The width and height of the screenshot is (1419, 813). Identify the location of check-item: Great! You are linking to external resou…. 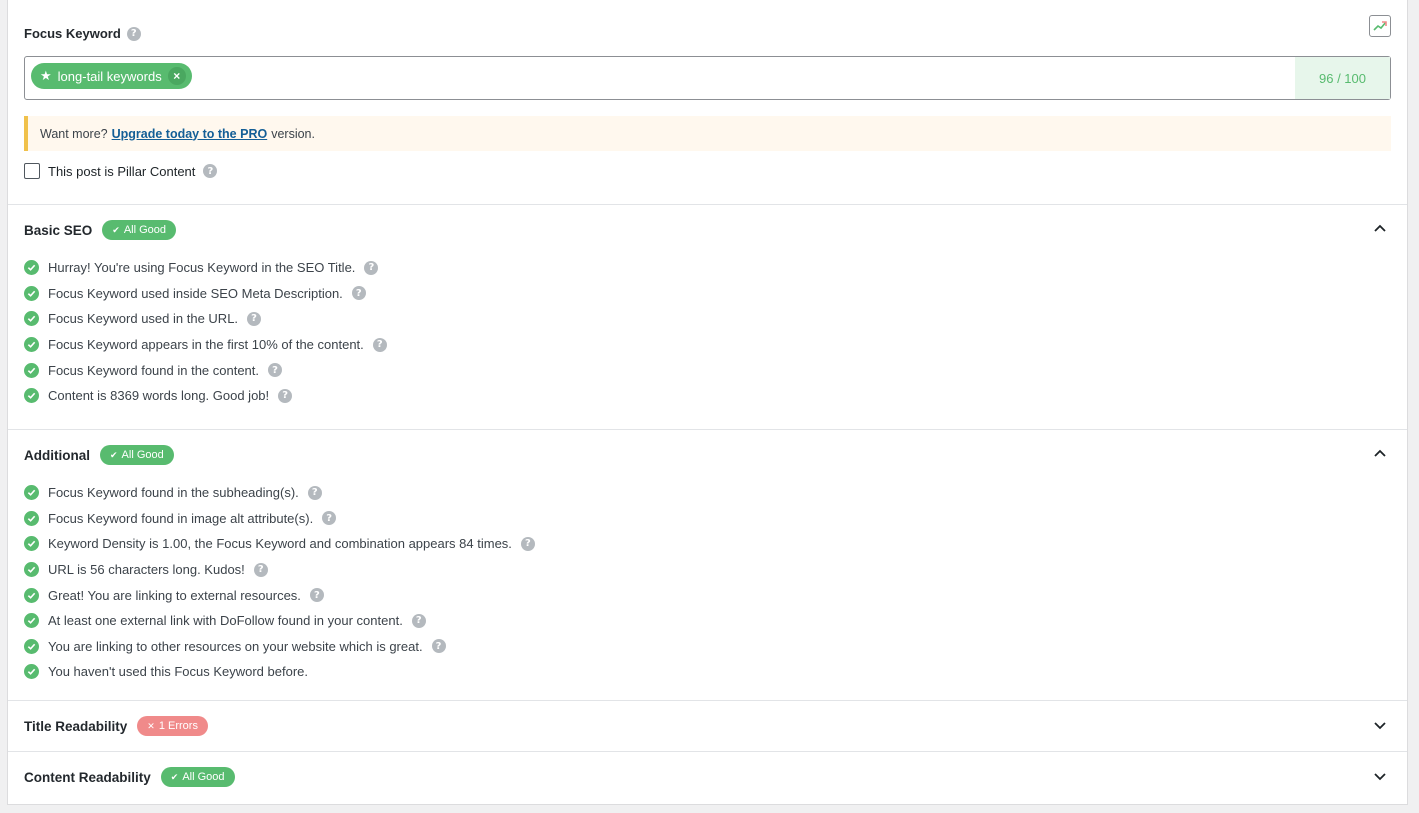
(715, 595).